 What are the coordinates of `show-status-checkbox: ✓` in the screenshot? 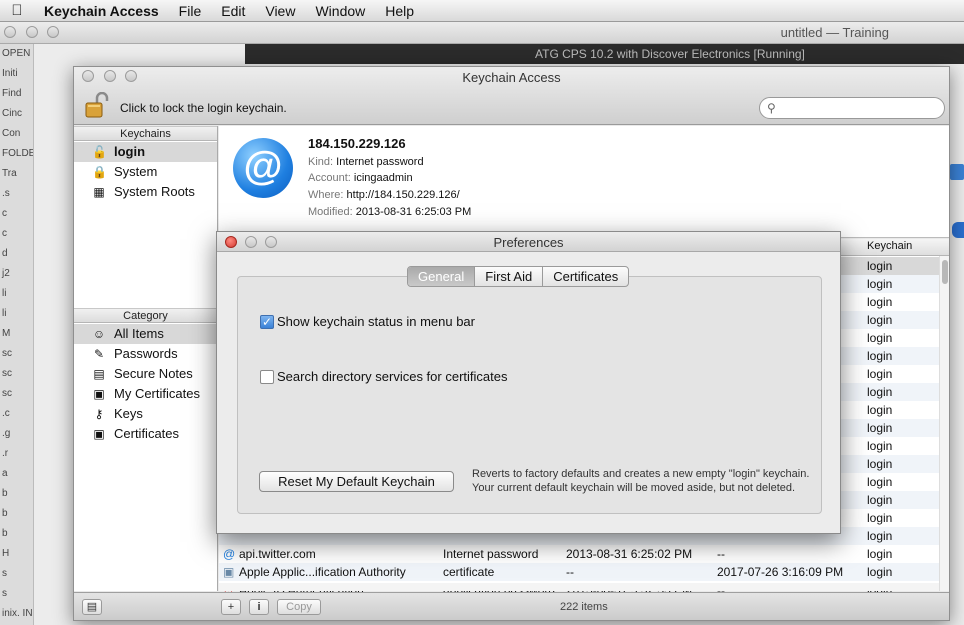 It's located at (267, 322).